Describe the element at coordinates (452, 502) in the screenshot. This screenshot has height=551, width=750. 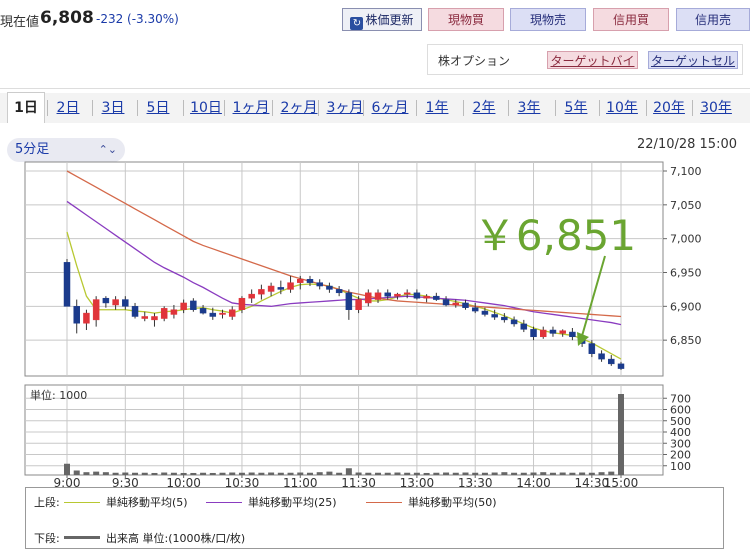
I see `legend-ma50: 単純移動平均(50)` at that location.